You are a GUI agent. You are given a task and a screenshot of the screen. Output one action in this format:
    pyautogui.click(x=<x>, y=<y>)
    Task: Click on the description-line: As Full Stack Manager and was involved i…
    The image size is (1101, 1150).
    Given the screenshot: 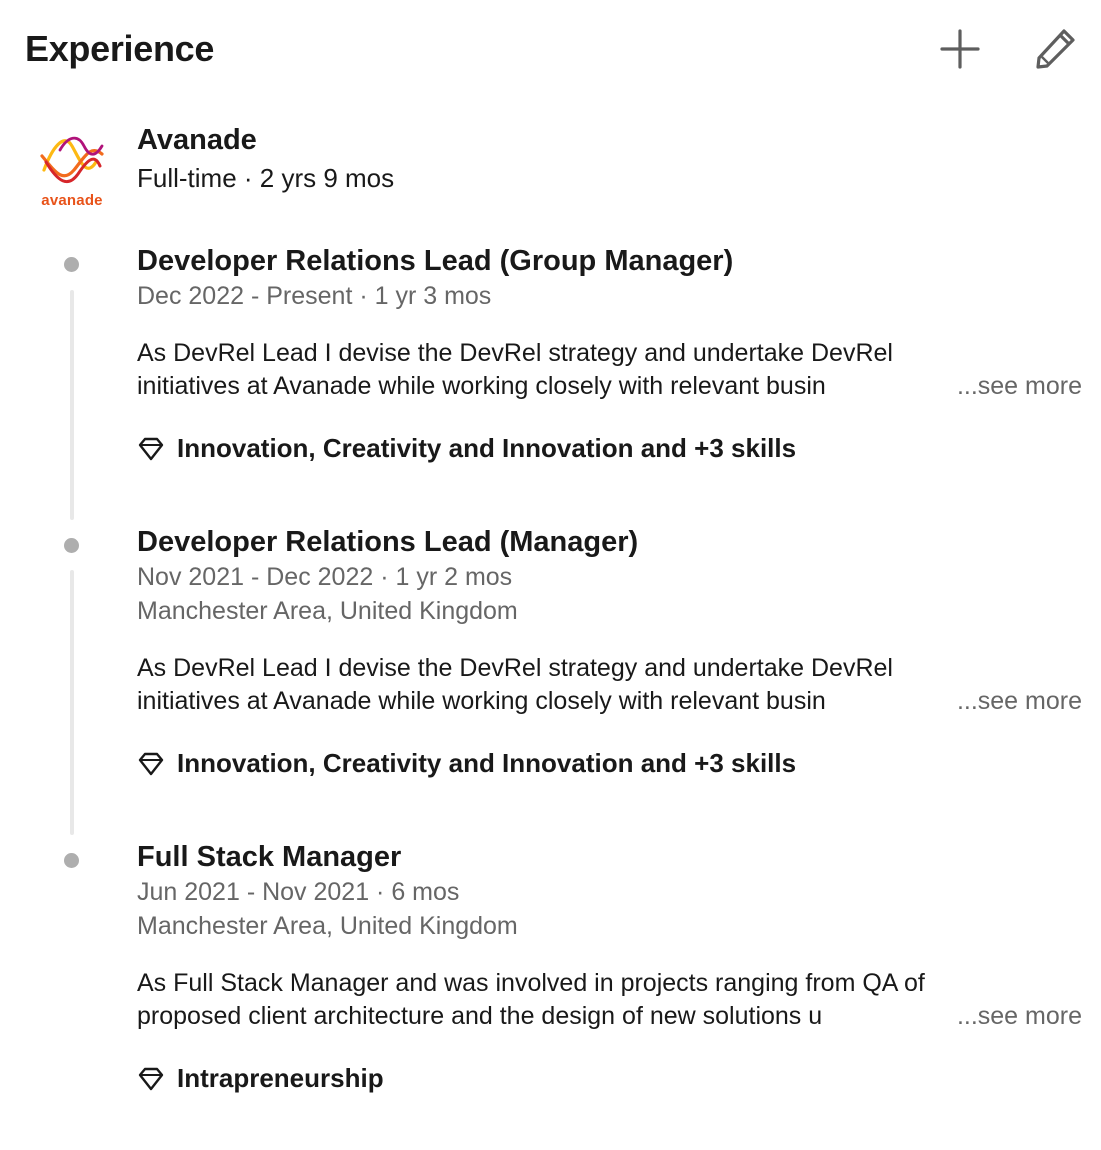 What is the action you would take?
    pyautogui.click(x=531, y=983)
    